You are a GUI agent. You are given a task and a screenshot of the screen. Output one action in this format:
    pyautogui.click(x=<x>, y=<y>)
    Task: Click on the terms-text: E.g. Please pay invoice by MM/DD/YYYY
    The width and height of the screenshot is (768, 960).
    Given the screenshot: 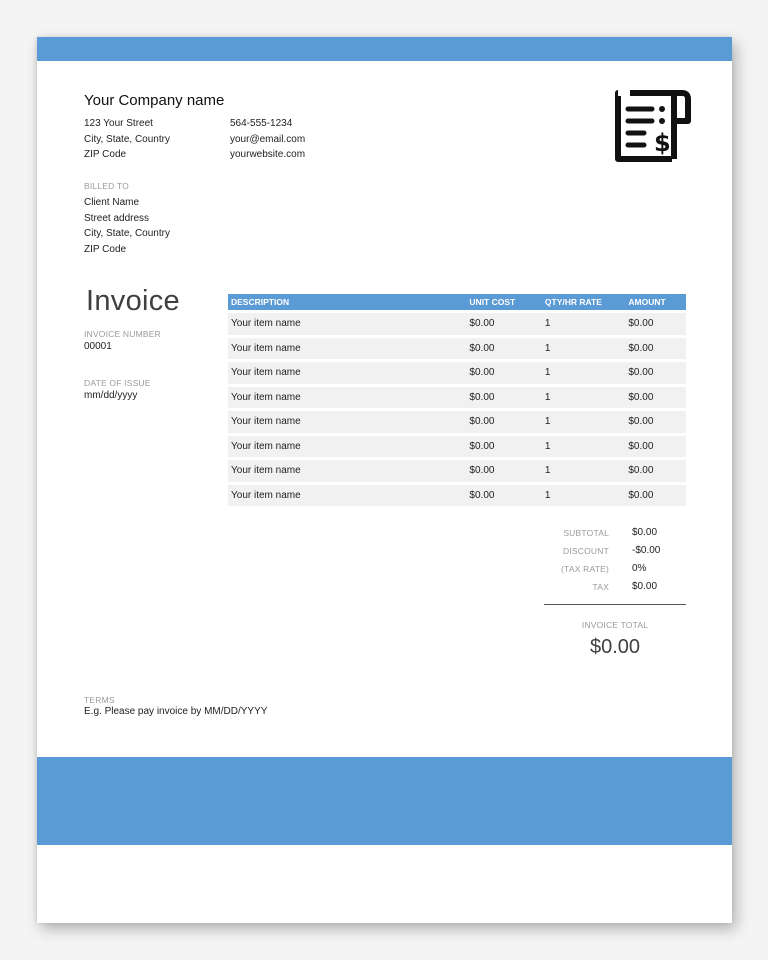 What is the action you would take?
    pyautogui.click(x=176, y=711)
    